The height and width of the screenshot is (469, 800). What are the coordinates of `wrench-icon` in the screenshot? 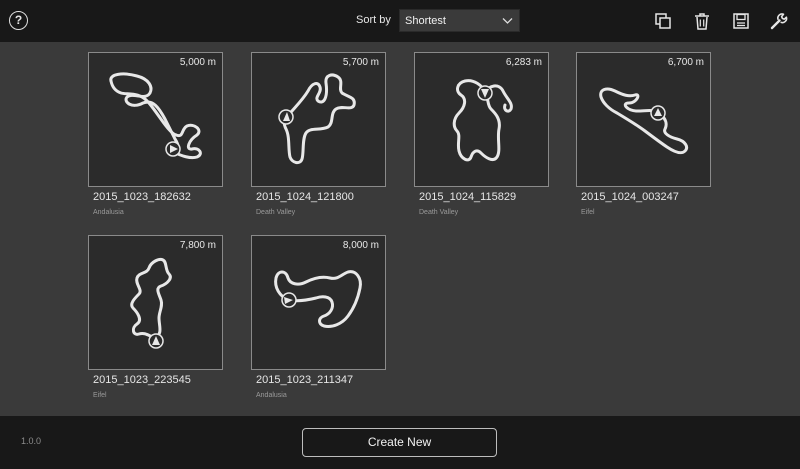 It's located at (779, 21).